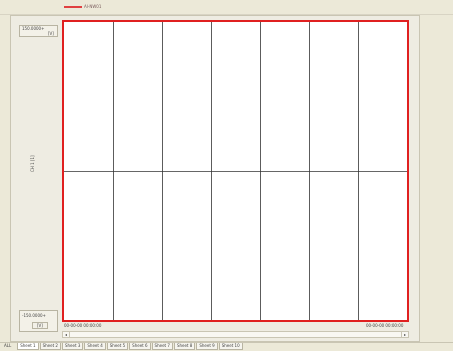 The height and width of the screenshot is (351, 453). I want to click on tab-sheet-2: Sheet 2, so click(50, 346).